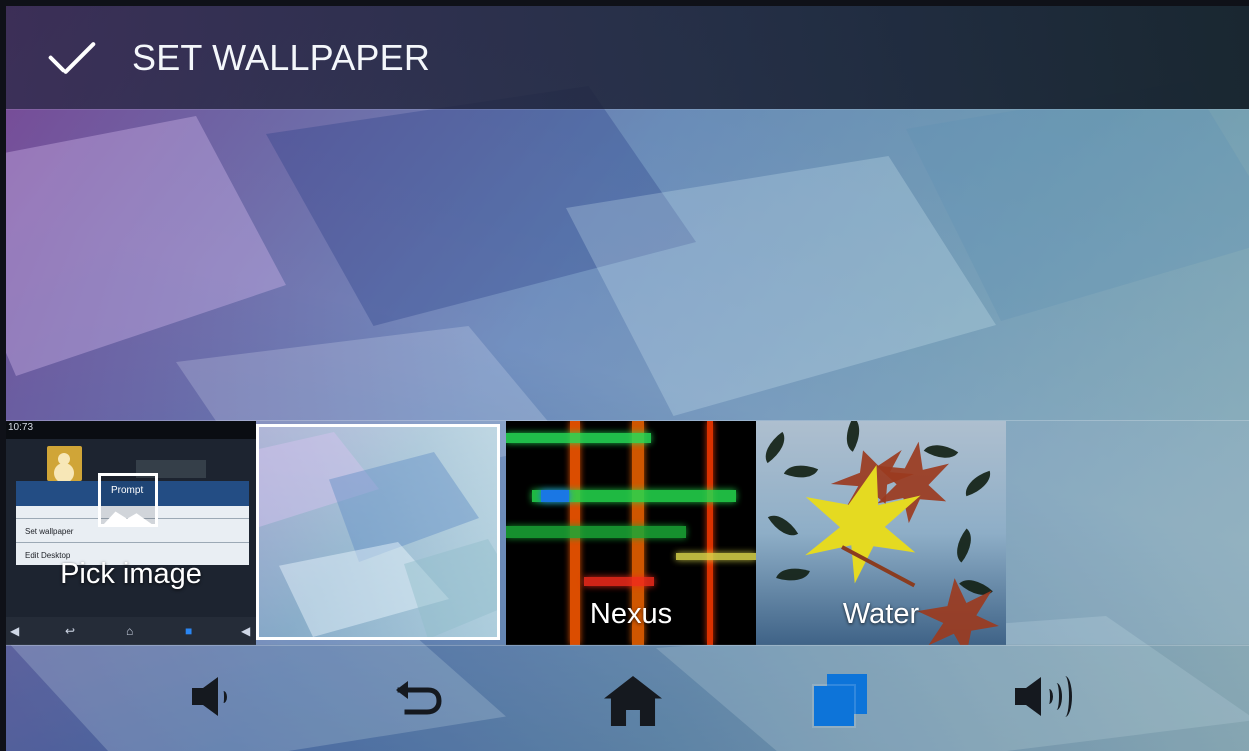 This screenshot has width=1249, height=751. I want to click on check-icon, so click(72, 57).